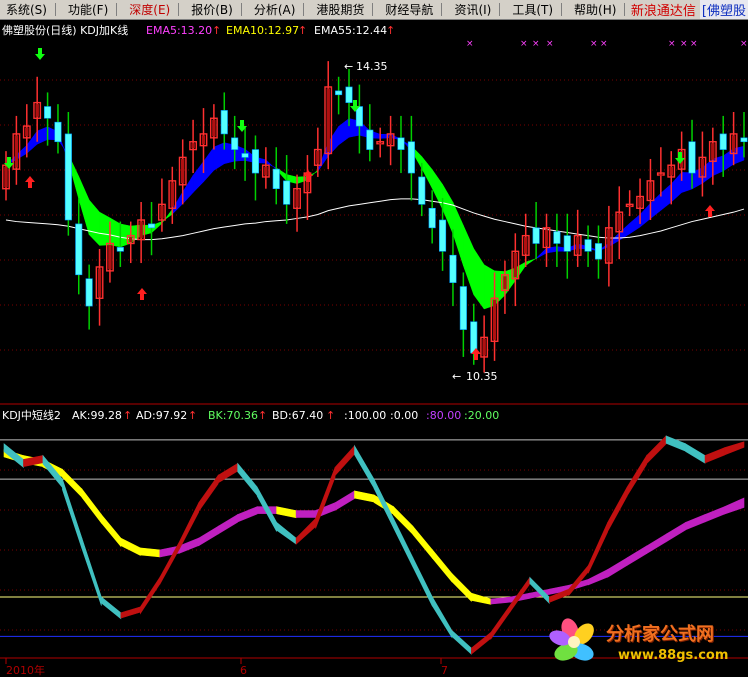 Image resolution: width=748 pixels, height=677 pixels. I want to click on menu-item-label: 系统(S), so click(26, 10).